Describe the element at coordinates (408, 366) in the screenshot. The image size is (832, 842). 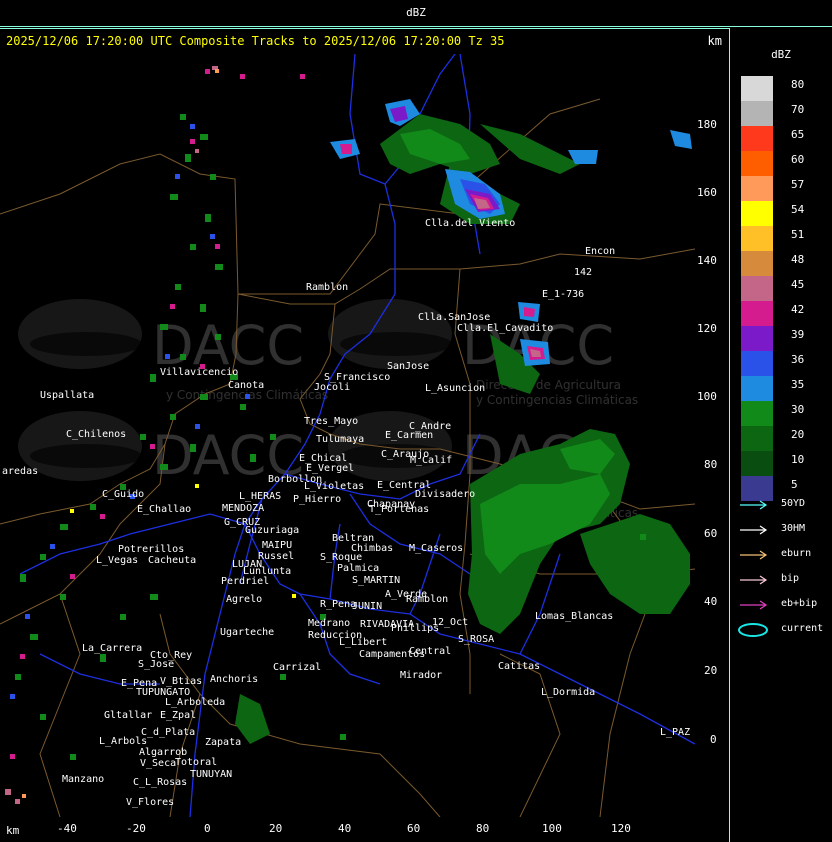
I see `place-label: SanJose` at that location.